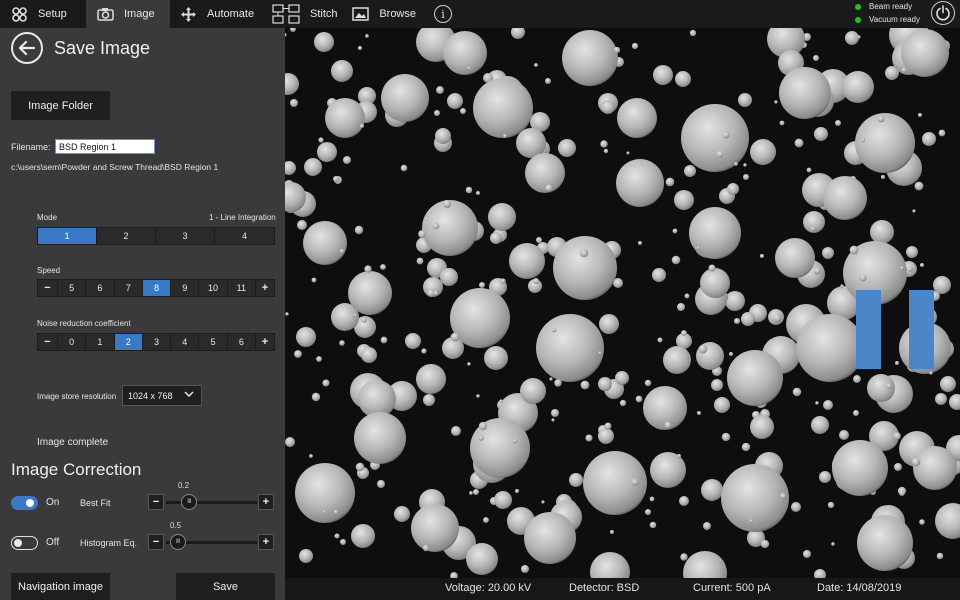  What do you see at coordinates (72, 342) in the screenshot?
I see `noise-option-0: 0` at bounding box center [72, 342].